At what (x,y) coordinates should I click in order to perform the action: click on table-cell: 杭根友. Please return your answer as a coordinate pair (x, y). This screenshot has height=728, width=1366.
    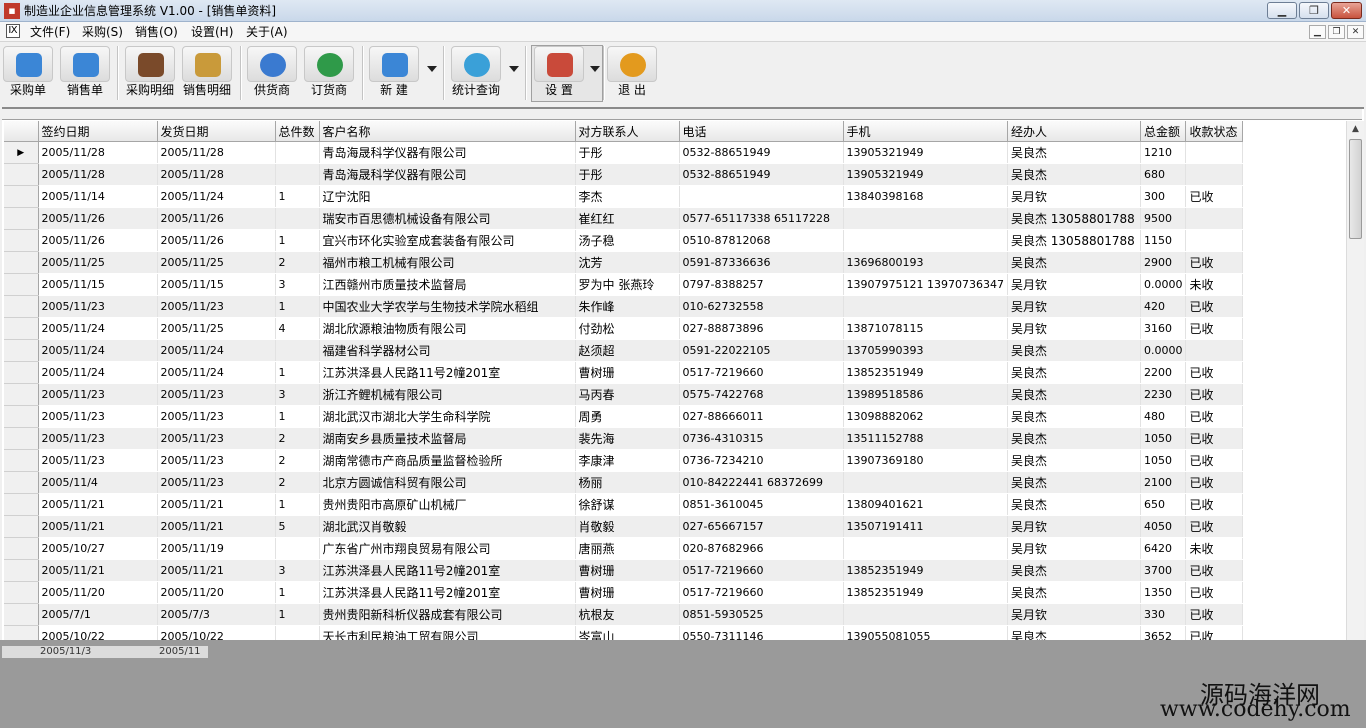
    Looking at the image, I should click on (627, 614).